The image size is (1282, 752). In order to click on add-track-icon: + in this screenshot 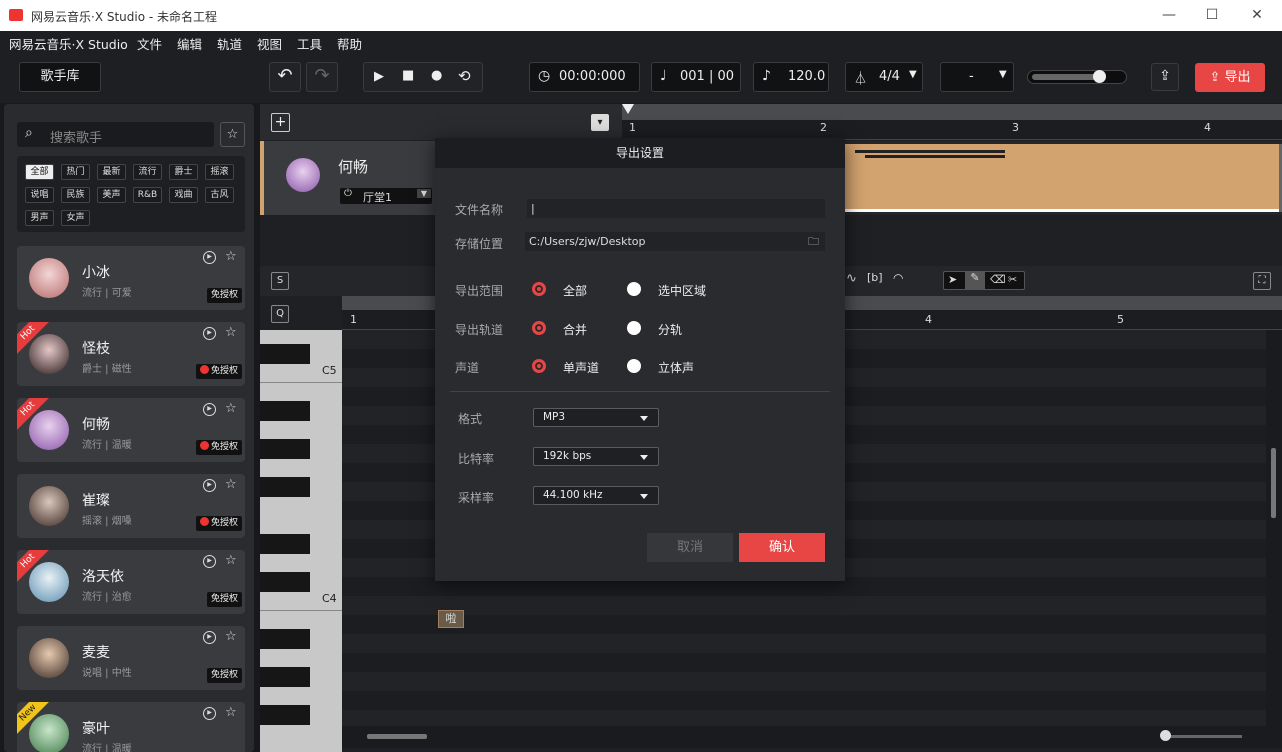, I will do `click(280, 122)`.